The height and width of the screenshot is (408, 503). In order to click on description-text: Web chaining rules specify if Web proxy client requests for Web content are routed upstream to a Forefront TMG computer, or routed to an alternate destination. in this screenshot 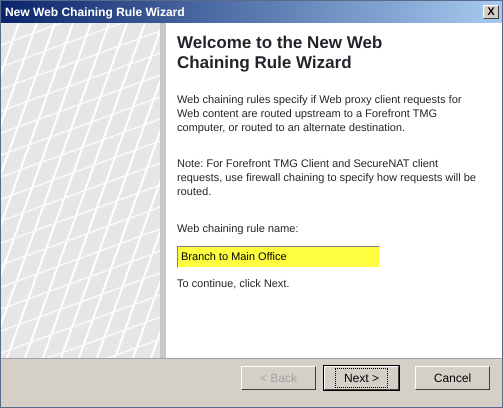, I will do `click(320, 114)`.